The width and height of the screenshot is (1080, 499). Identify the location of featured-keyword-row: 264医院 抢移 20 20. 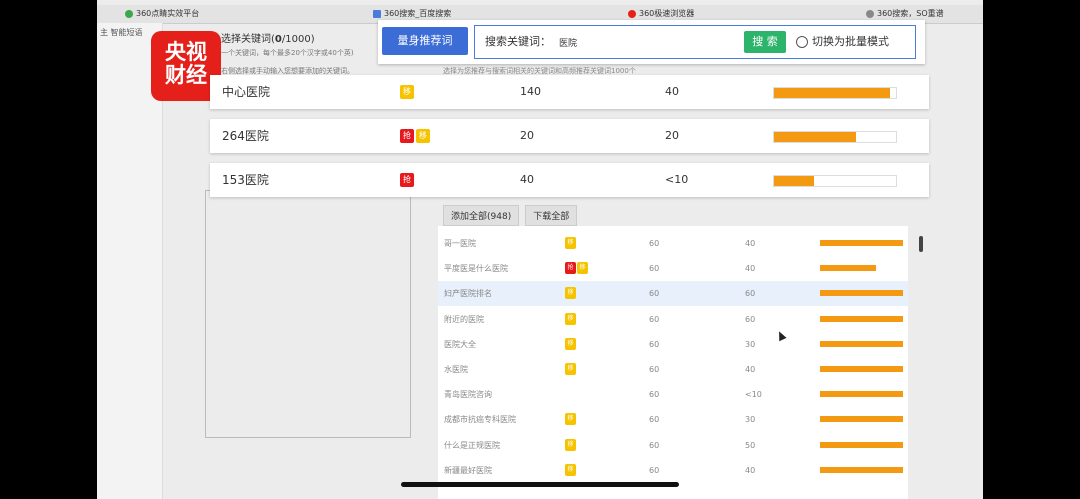
(569, 136).